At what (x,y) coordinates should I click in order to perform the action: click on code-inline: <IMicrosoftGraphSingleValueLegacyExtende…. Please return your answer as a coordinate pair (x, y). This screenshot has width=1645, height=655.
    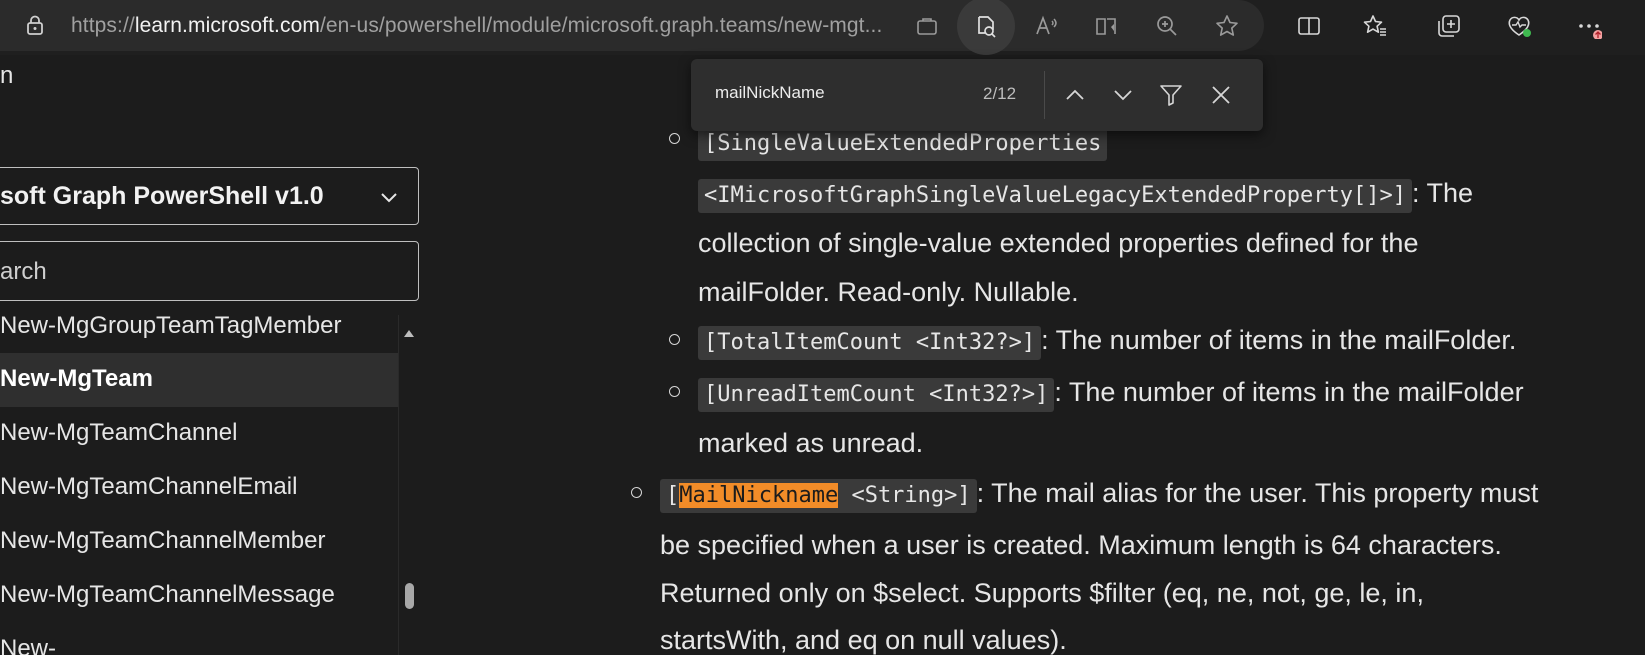
    Looking at the image, I should click on (1055, 196).